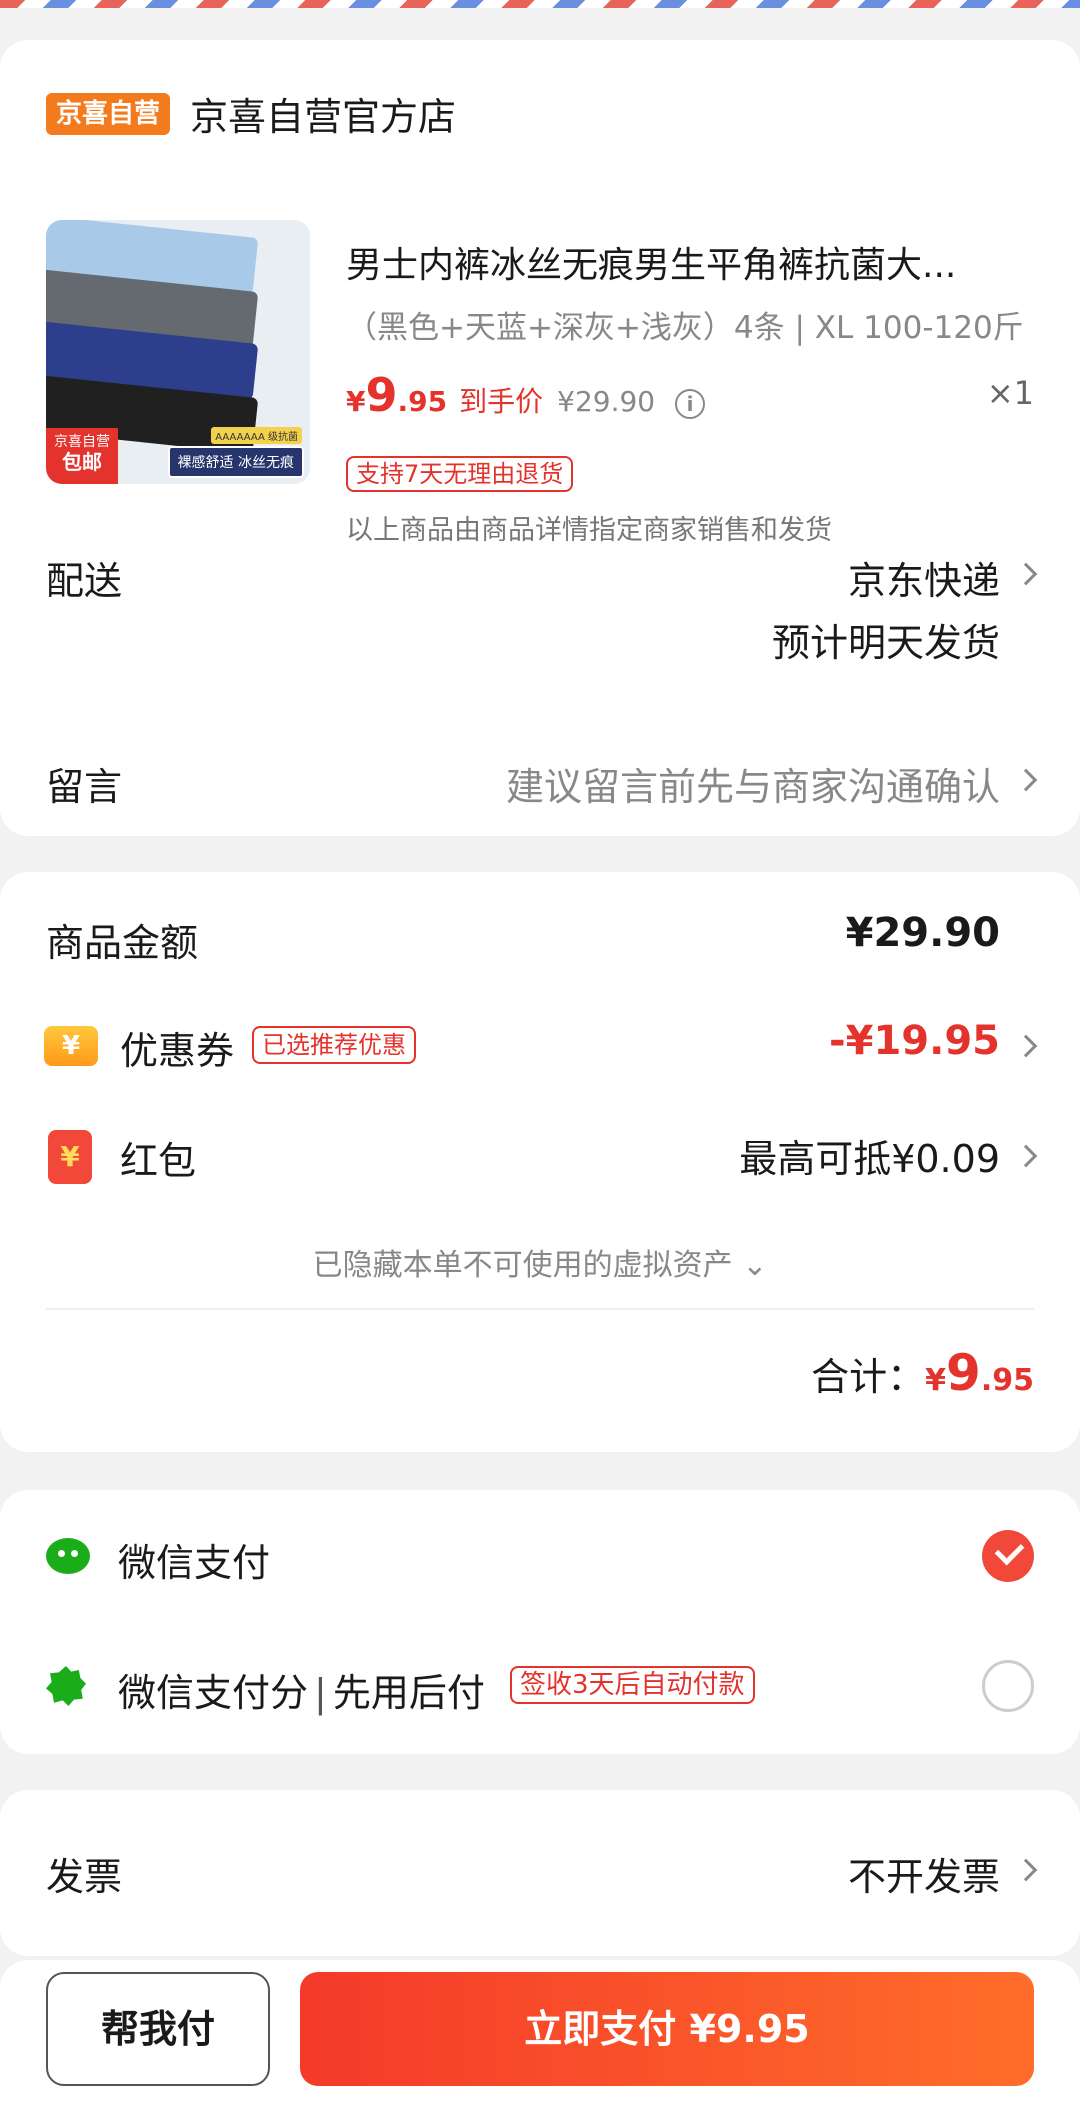 This screenshot has width=1080, height=2101. Describe the element at coordinates (885, 643) in the screenshot. I see `delivery-eta: 预计明天发货` at that location.